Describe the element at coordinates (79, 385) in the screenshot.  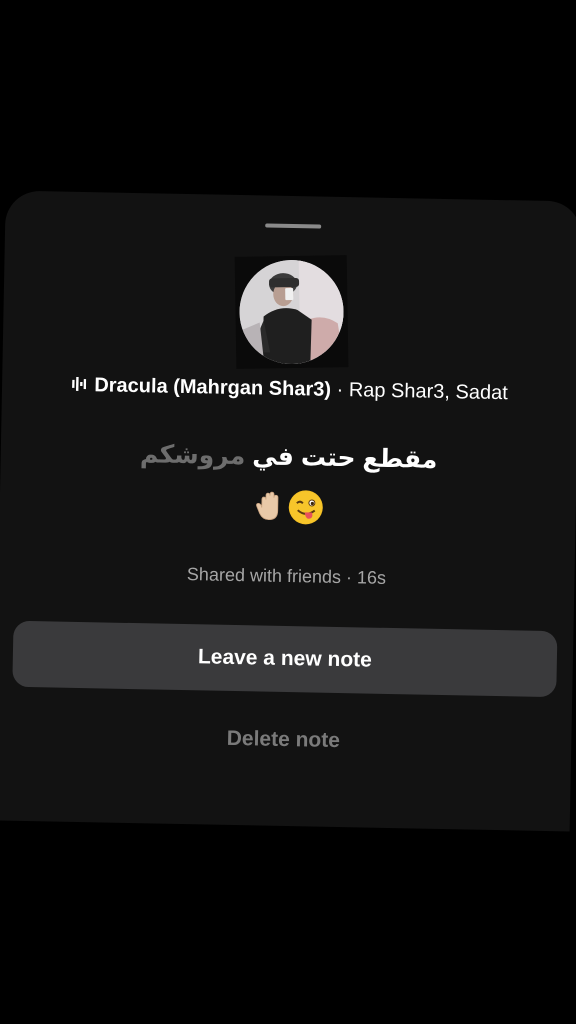
I see `audio-bars-icon` at that location.